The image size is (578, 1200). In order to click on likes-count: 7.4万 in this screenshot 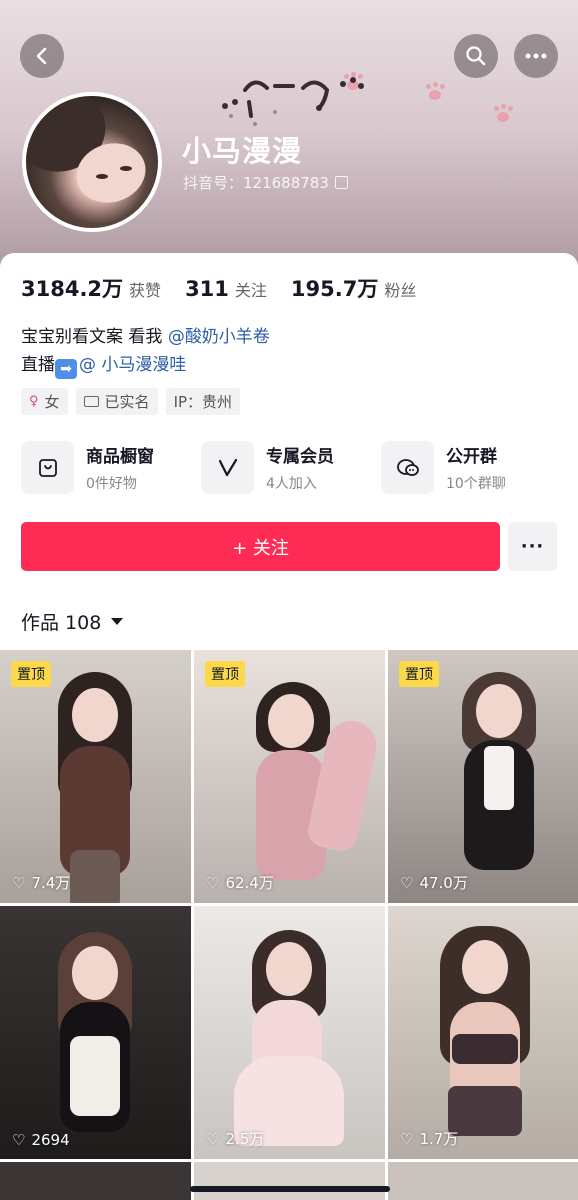, I will do `click(51, 883)`.